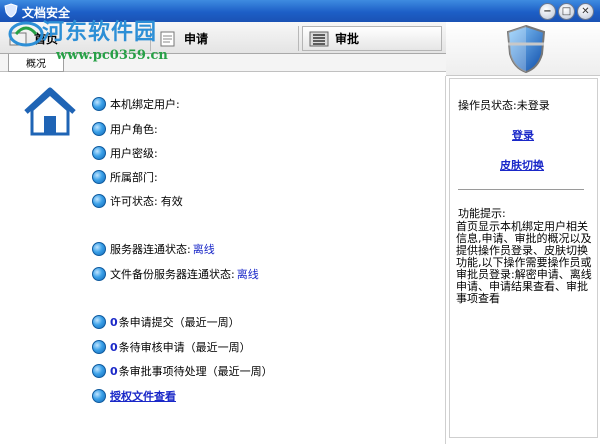  I want to click on backup-server-status: 文件备份服务器连通状态: 离线, so click(175, 274).